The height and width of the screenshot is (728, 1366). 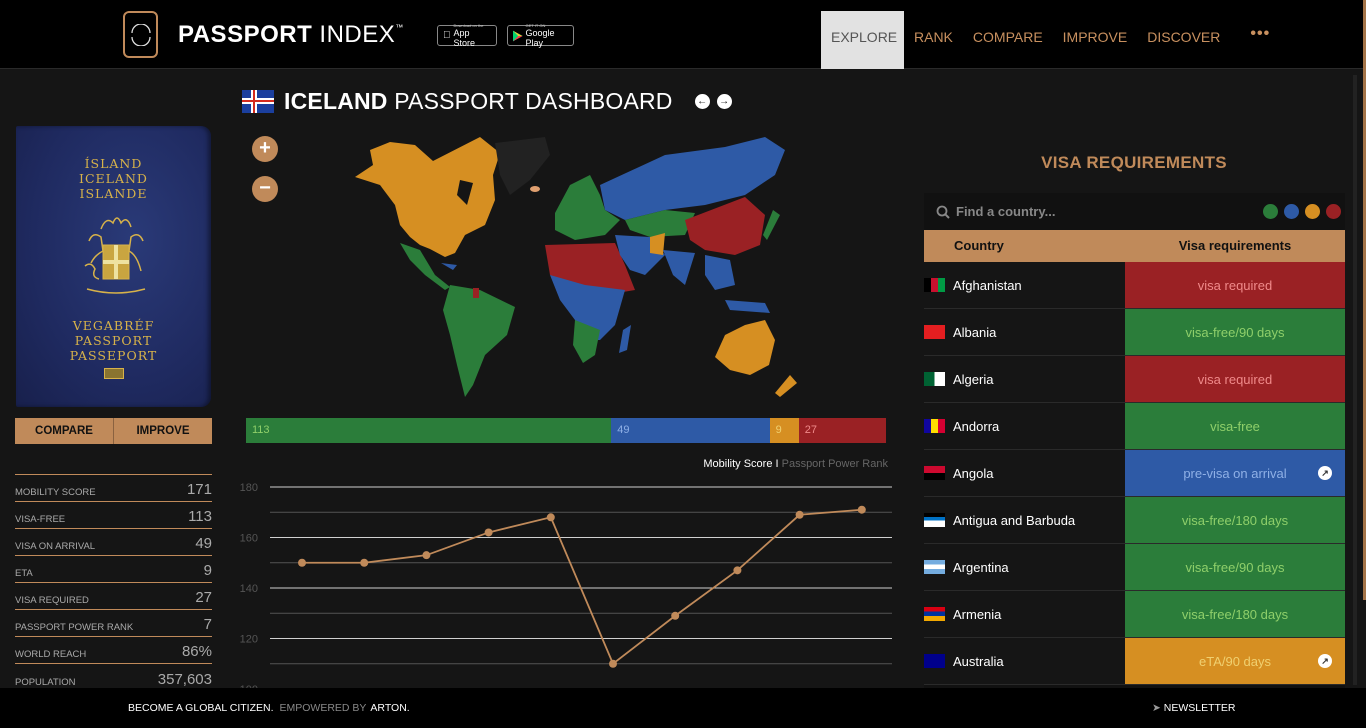 What do you see at coordinates (1235, 520) in the screenshot?
I see `visa-requirement-text: visa-free/180 days` at bounding box center [1235, 520].